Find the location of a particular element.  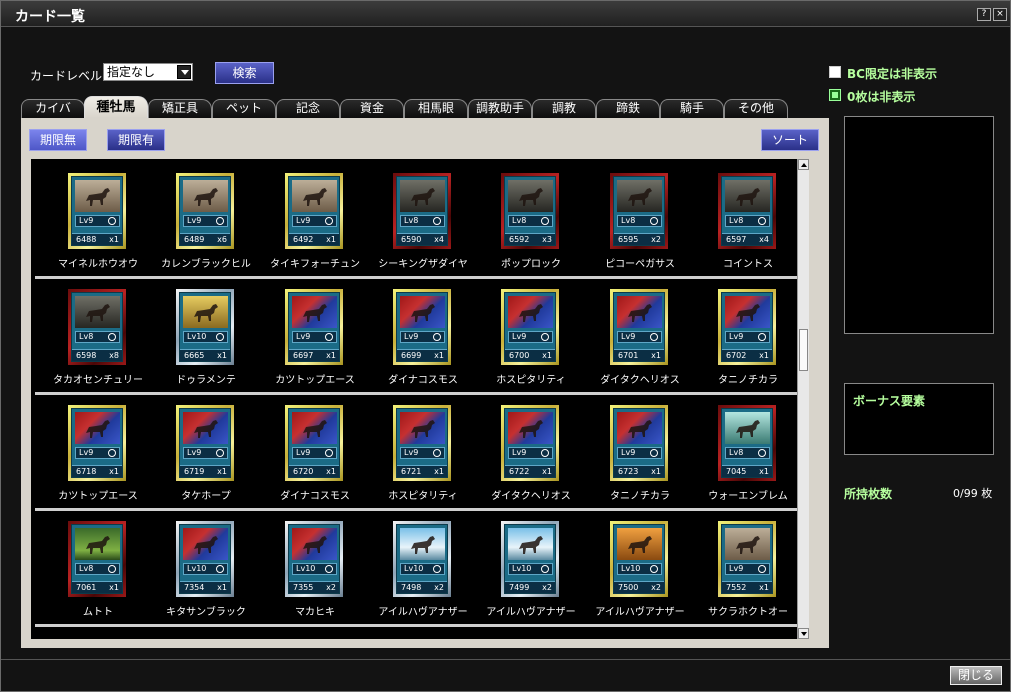

search-button: 検索 is located at coordinates (244, 73).